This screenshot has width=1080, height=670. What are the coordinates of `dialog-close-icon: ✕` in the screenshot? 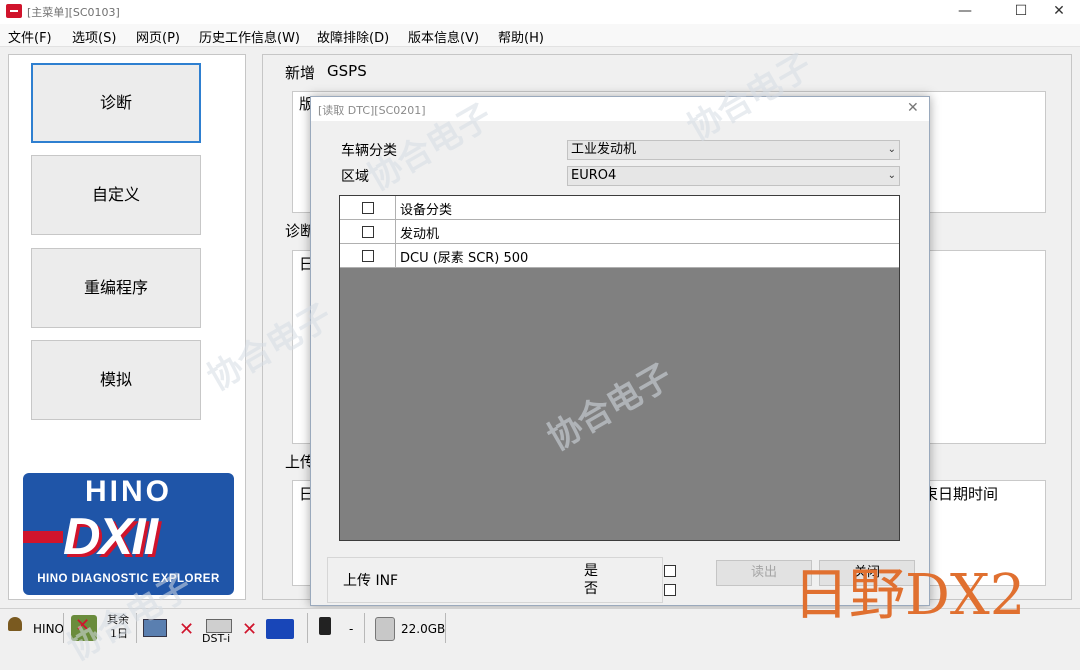 It's located at (913, 108).